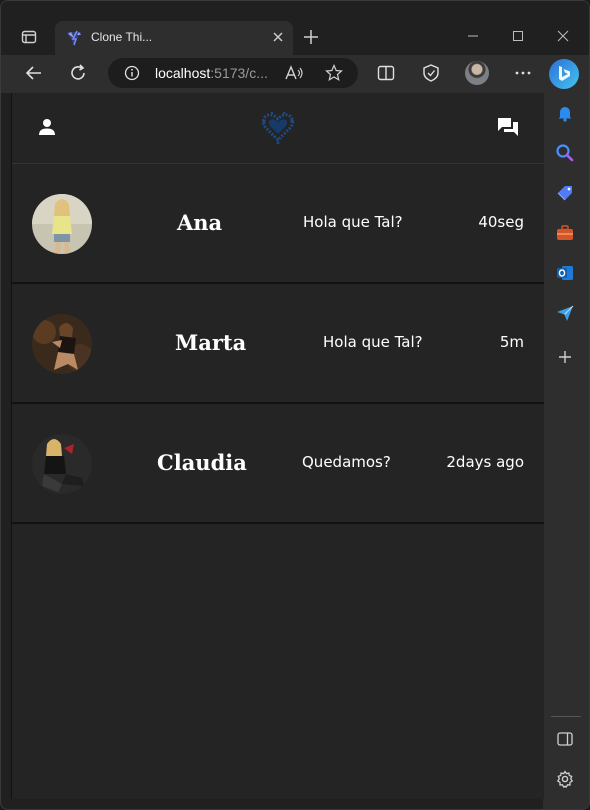 The image size is (590, 810). I want to click on site-info-icon, so click(132, 73).